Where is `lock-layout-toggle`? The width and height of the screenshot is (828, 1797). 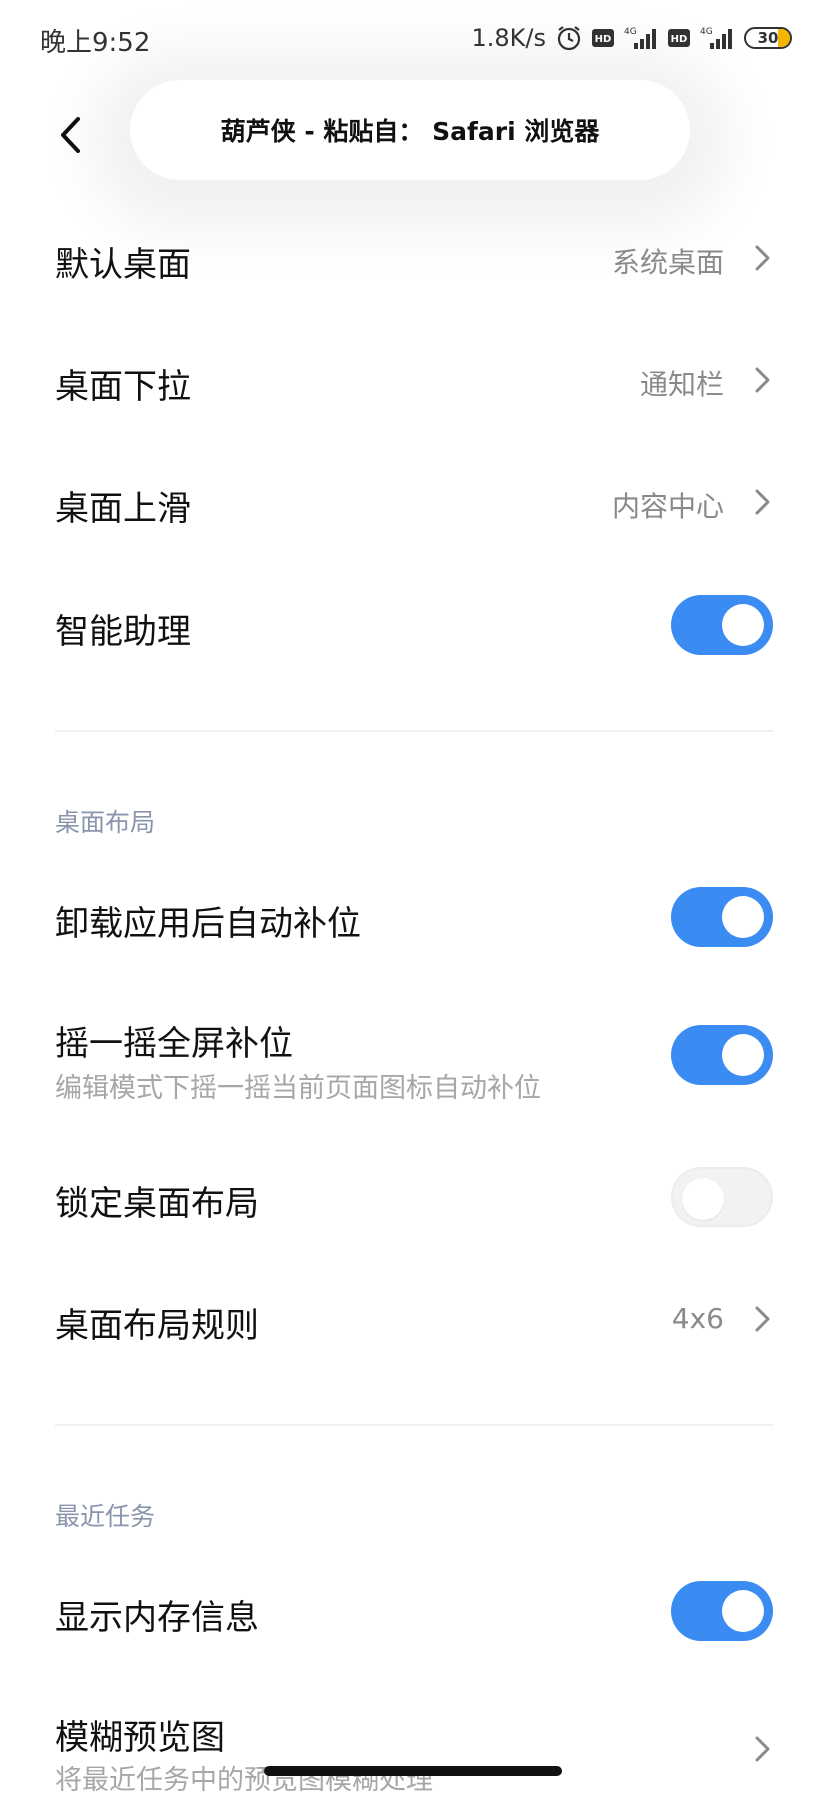 lock-layout-toggle is located at coordinates (722, 1197).